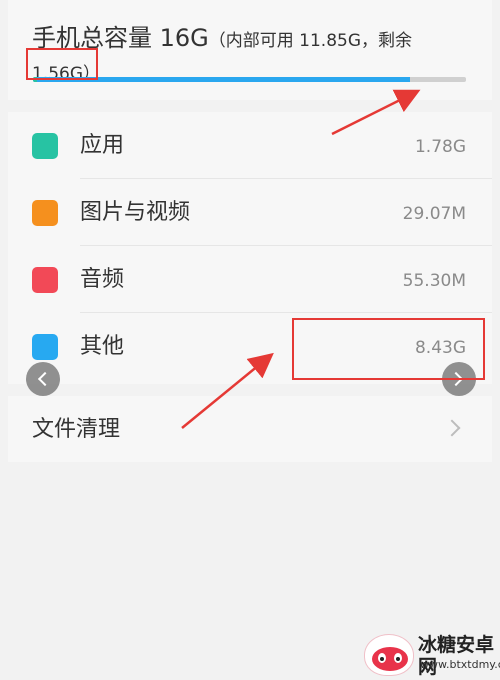 The width and height of the screenshot is (500, 680). I want to click on arrow-to-progress-bar, so click(376, 112).